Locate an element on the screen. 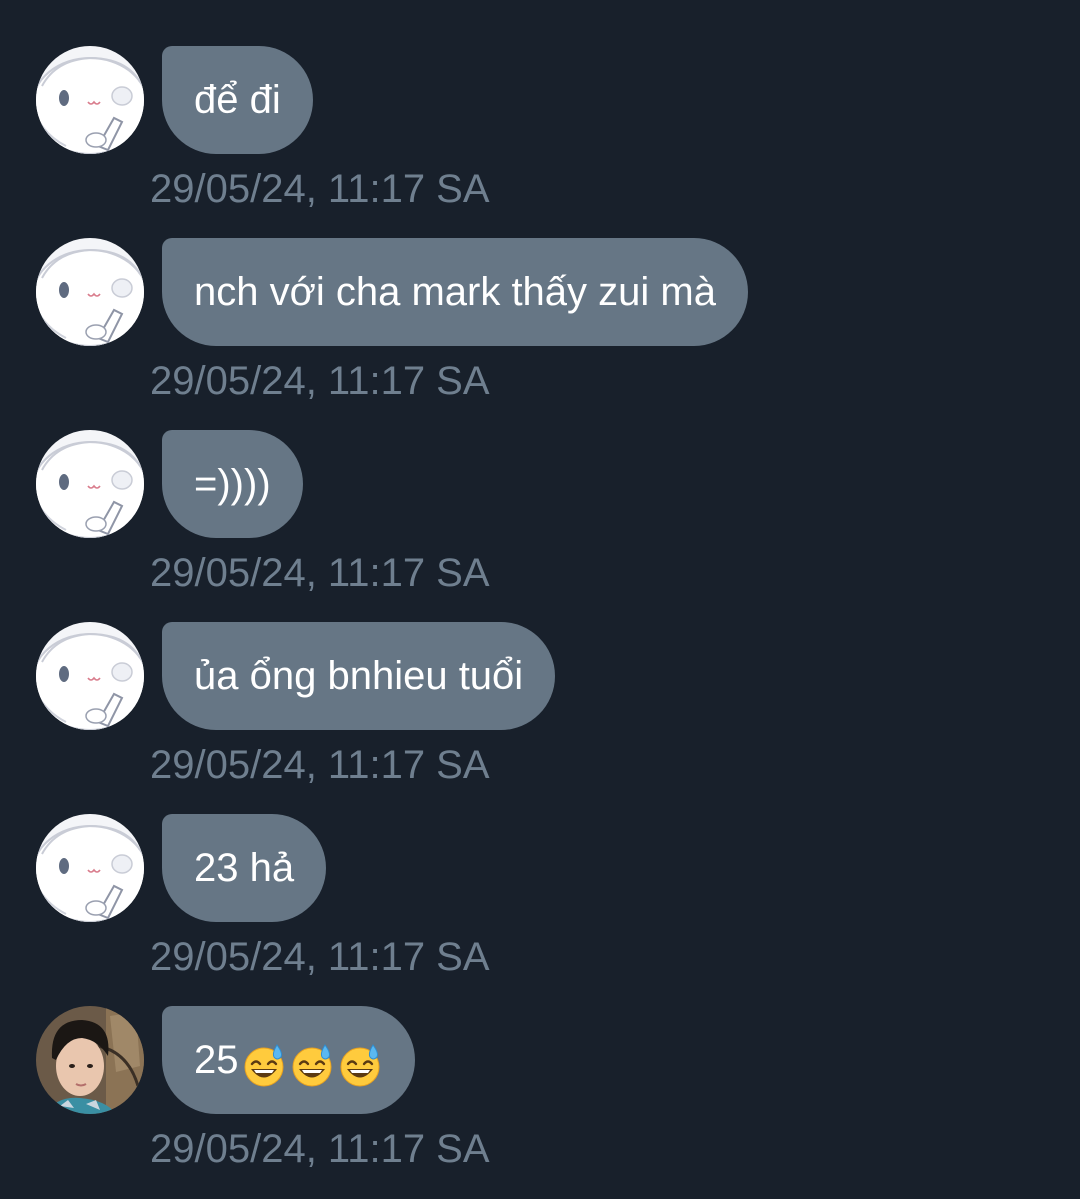 The width and height of the screenshot is (1080, 1199). message-bubble: ủa ổng bnhieu tuổi is located at coordinates (359, 676).